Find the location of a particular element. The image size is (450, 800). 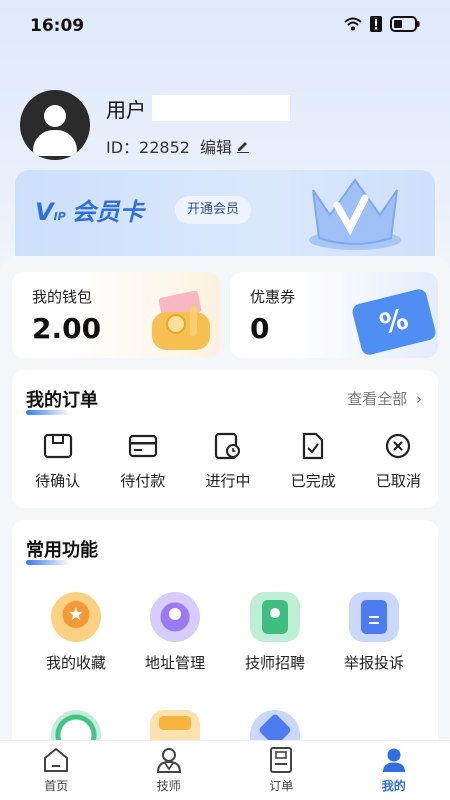

orders-title-text: 我的订单 is located at coordinates (62, 400).